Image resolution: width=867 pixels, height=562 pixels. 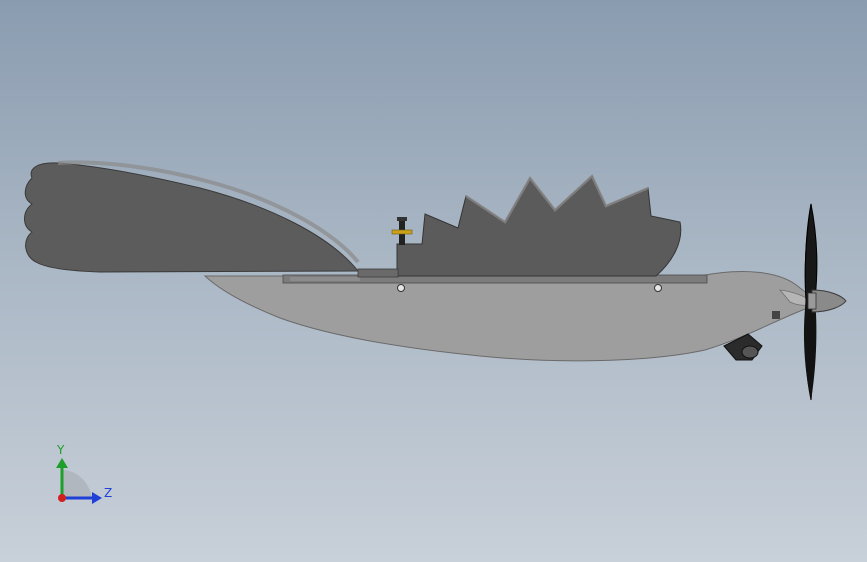 I want to click on z-axis-label: Z, so click(x=108, y=493).